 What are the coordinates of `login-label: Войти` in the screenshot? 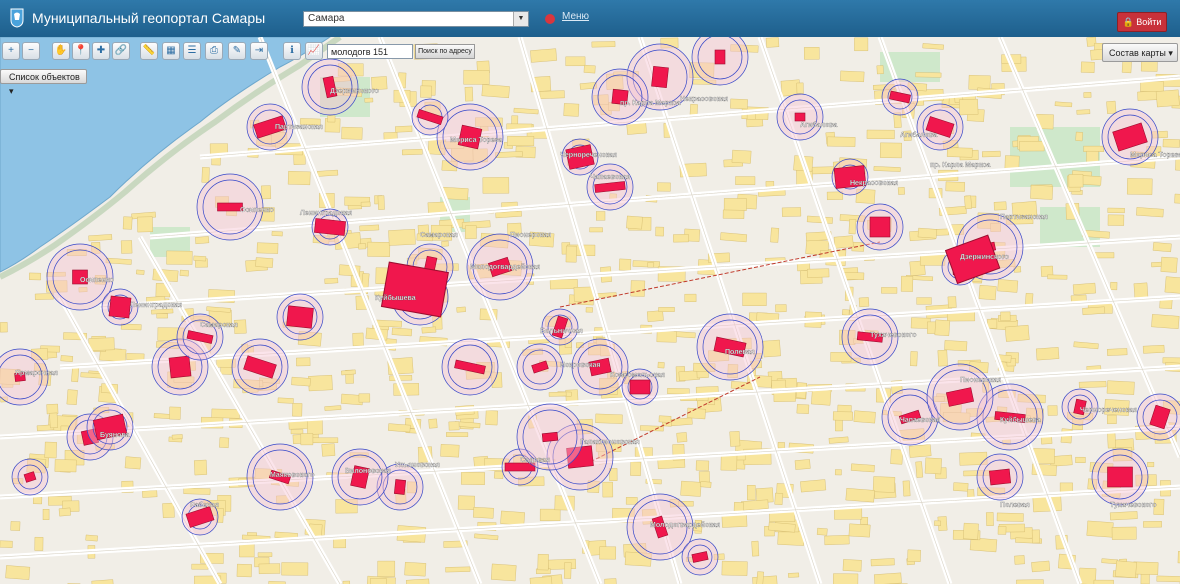 It's located at (1149, 22).